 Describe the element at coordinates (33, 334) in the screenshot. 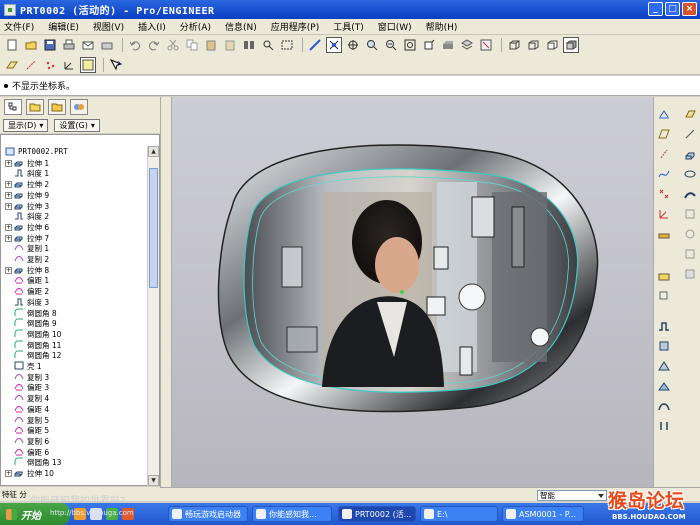

I see `tree-item: 倒圆角 10` at that location.